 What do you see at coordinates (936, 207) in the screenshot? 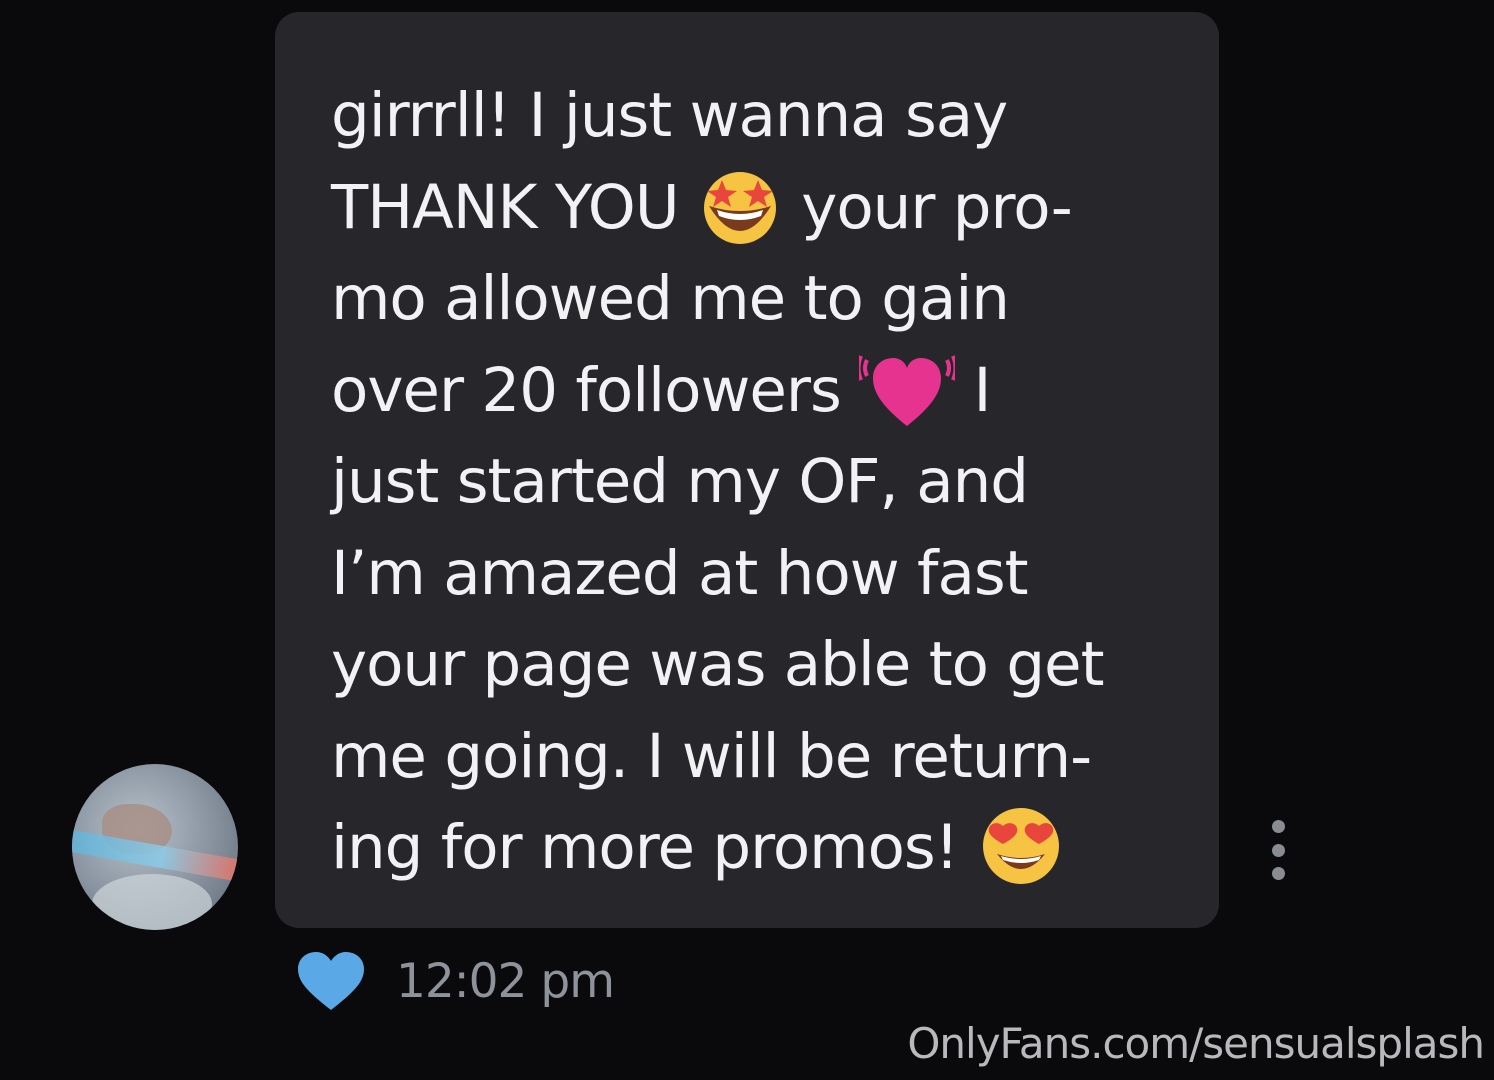
I see `message-text-segment: your pro-` at bounding box center [936, 207].